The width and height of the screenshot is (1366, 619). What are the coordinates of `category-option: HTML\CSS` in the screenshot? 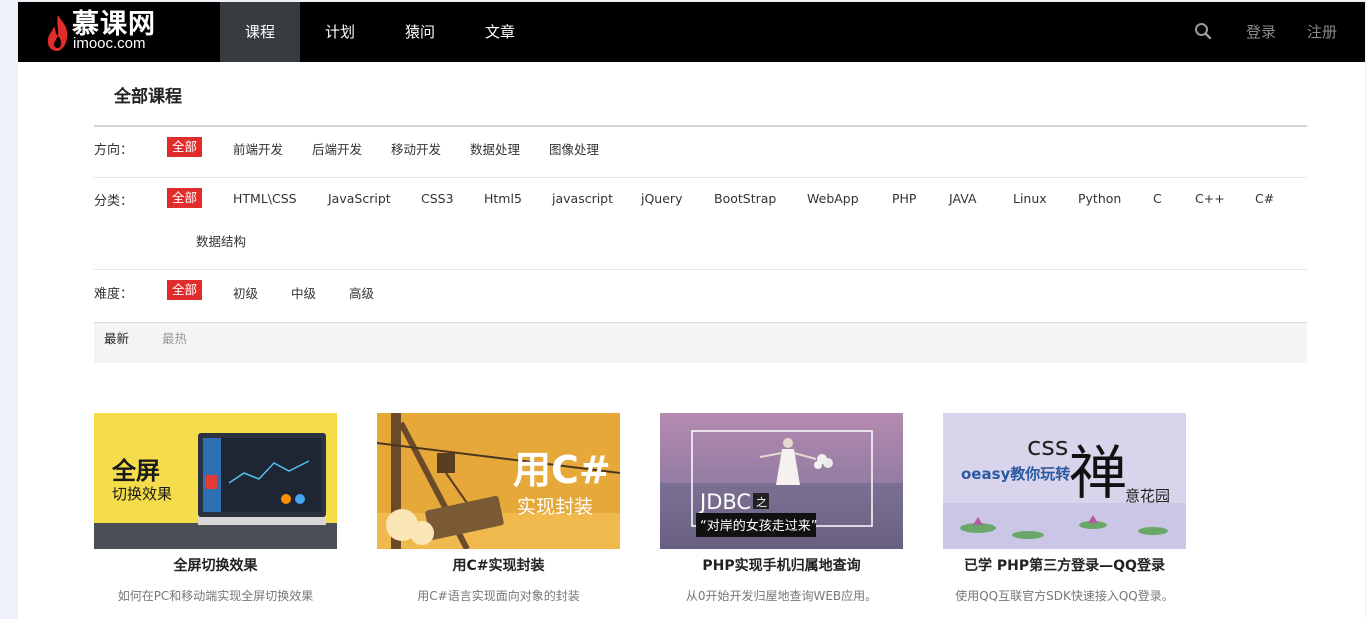 It's located at (265, 198).